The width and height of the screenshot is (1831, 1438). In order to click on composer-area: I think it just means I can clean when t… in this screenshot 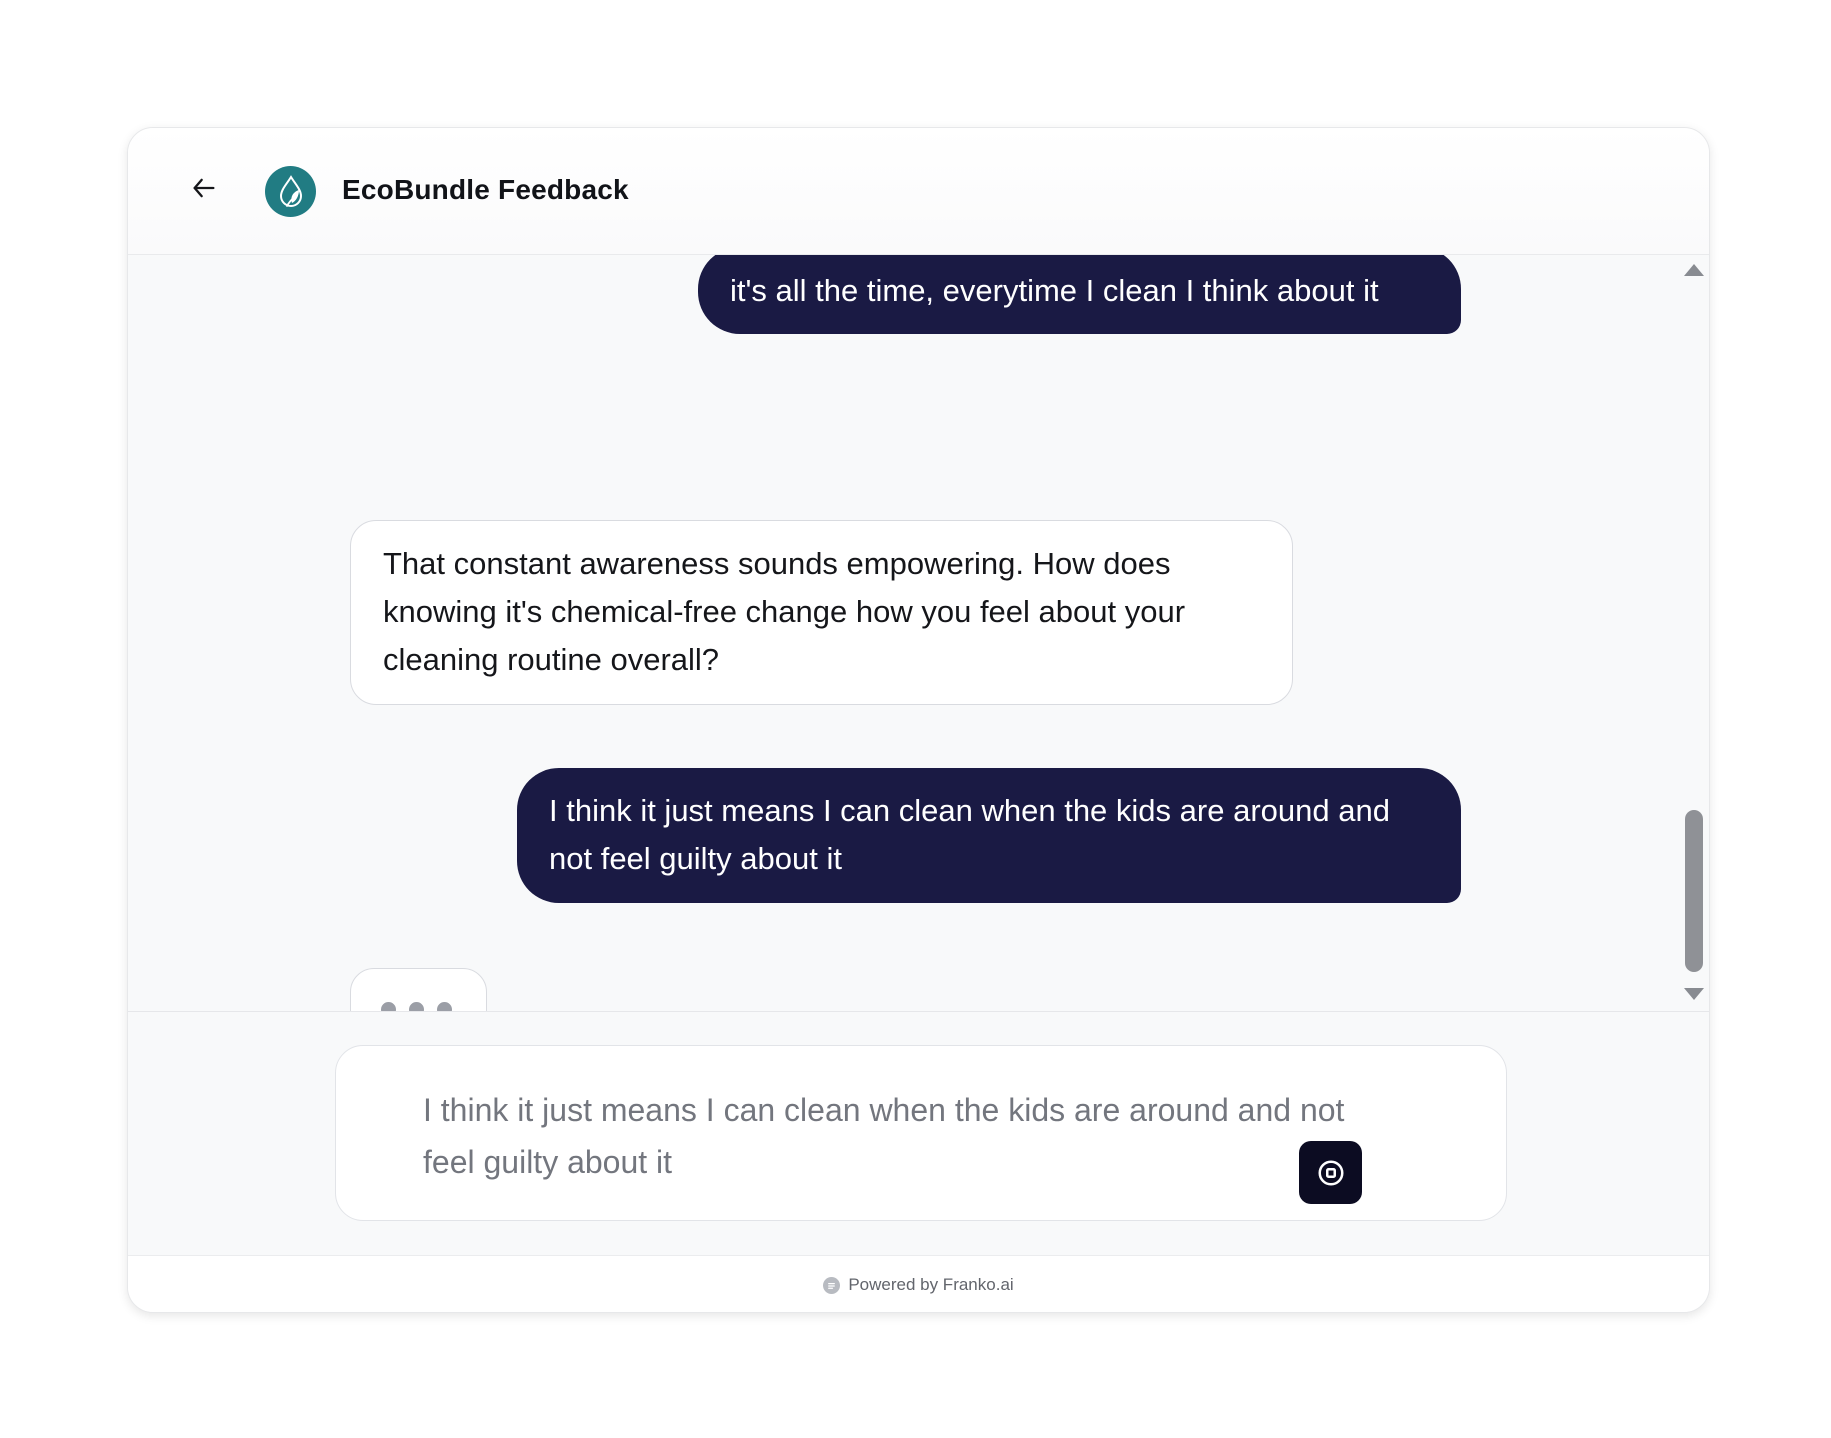, I will do `click(918, 1133)`.